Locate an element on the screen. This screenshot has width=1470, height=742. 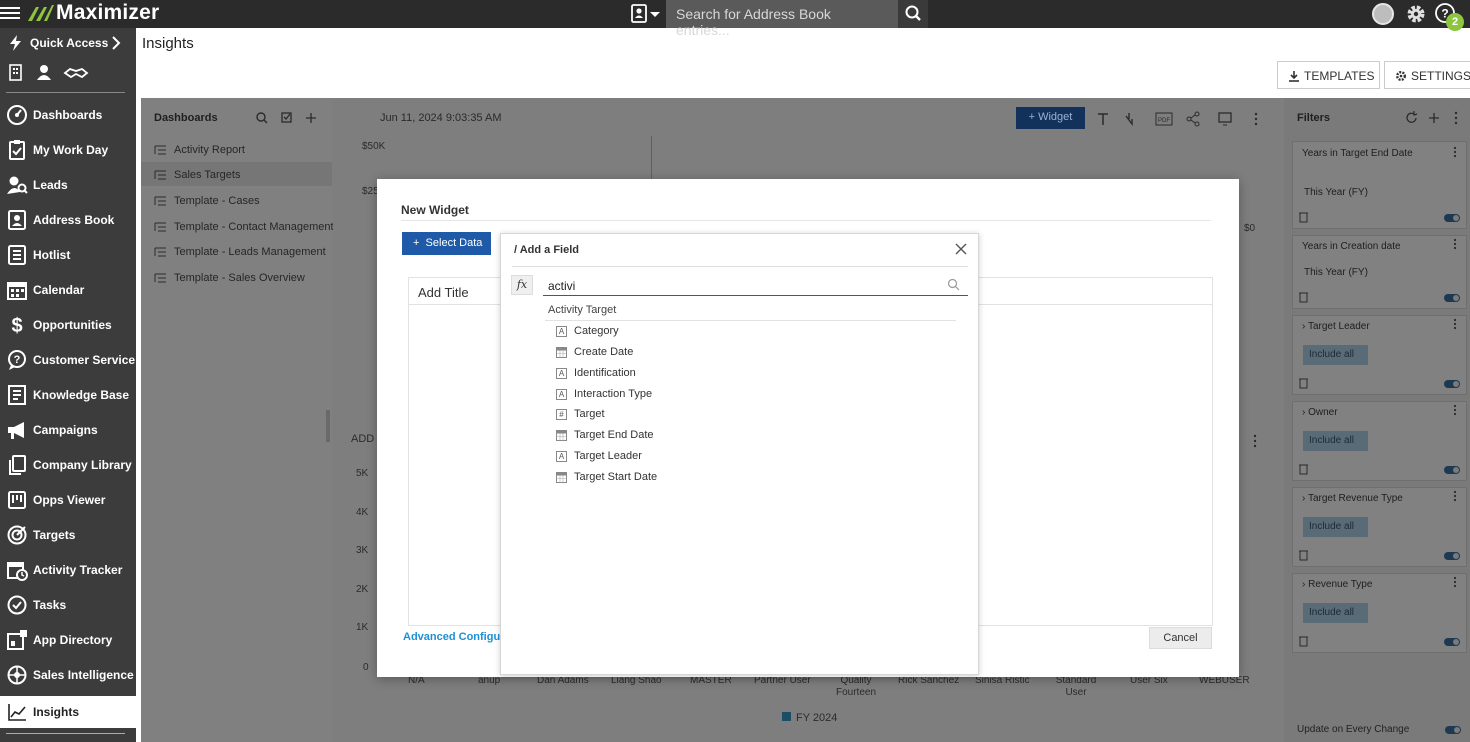
sidebar-item-opps-viewer: Opps Viewer is located at coordinates (68, 500).